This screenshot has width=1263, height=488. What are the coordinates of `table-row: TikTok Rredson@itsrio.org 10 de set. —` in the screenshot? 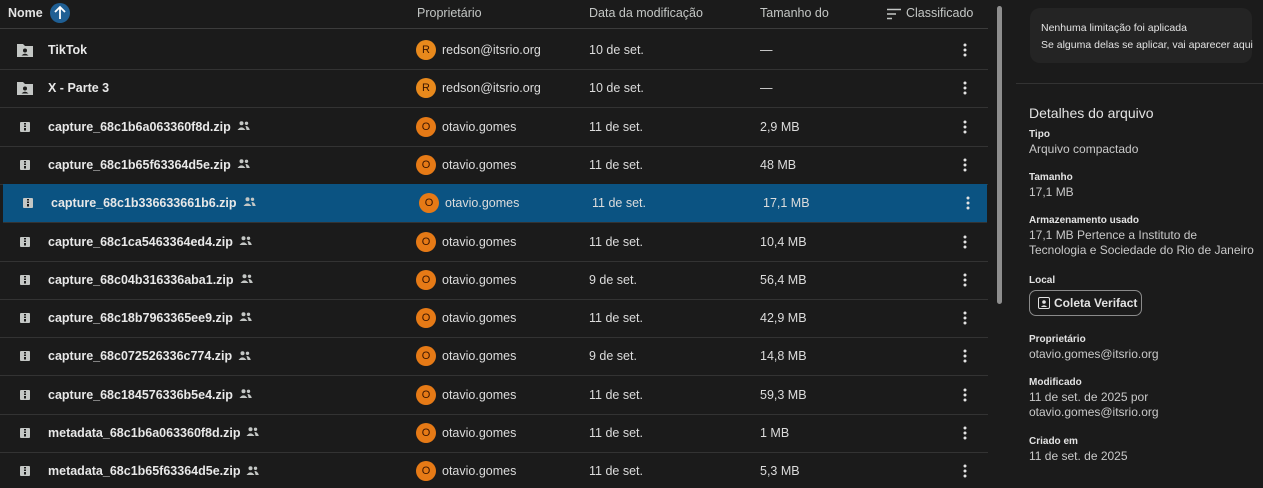 It's located at (494, 50).